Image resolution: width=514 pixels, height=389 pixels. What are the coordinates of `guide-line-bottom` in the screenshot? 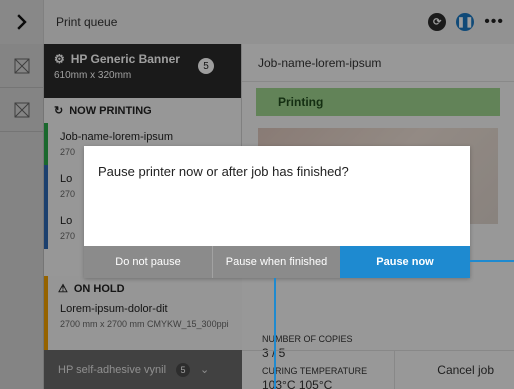 It's located at (275, 333).